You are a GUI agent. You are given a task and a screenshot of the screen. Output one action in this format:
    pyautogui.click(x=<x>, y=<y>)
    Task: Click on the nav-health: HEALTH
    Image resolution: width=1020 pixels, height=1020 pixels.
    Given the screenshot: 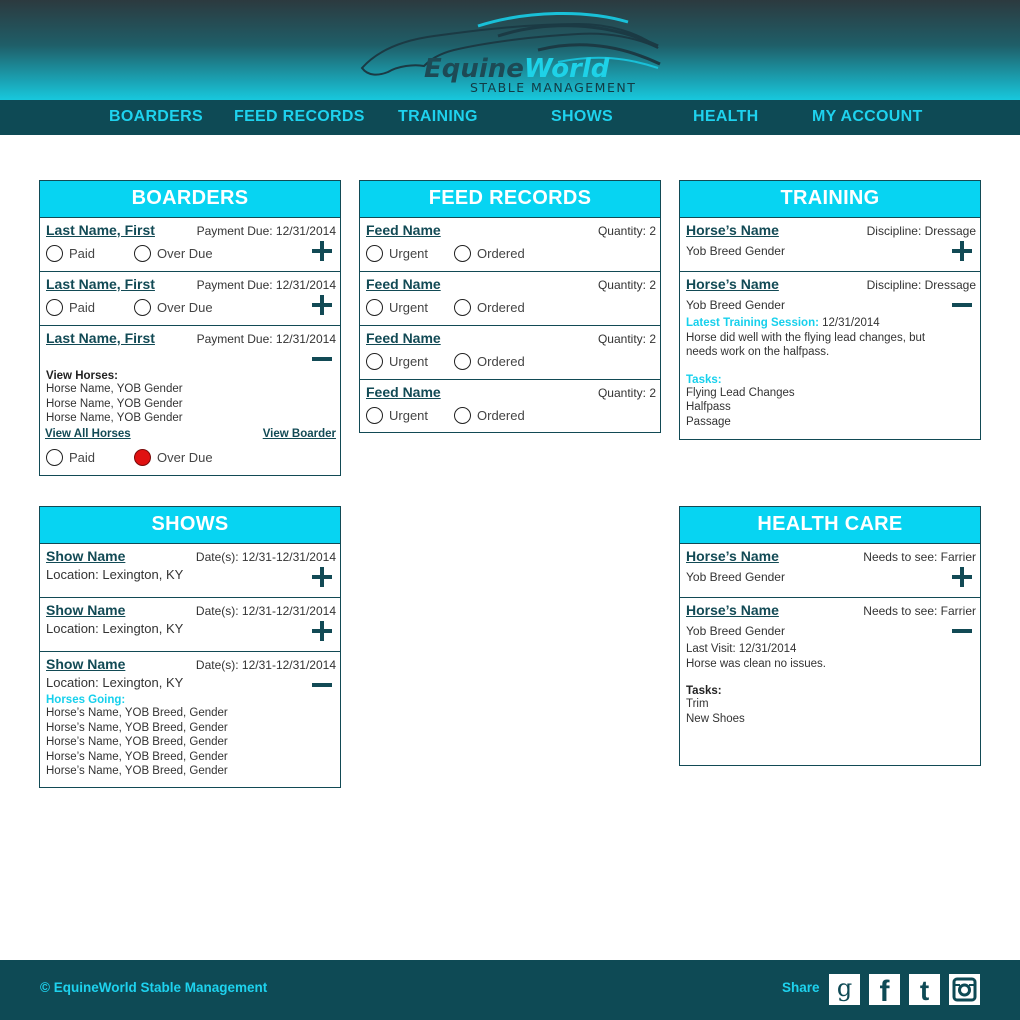 What is the action you would take?
    pyautogui.click(x=726, y=117)
    